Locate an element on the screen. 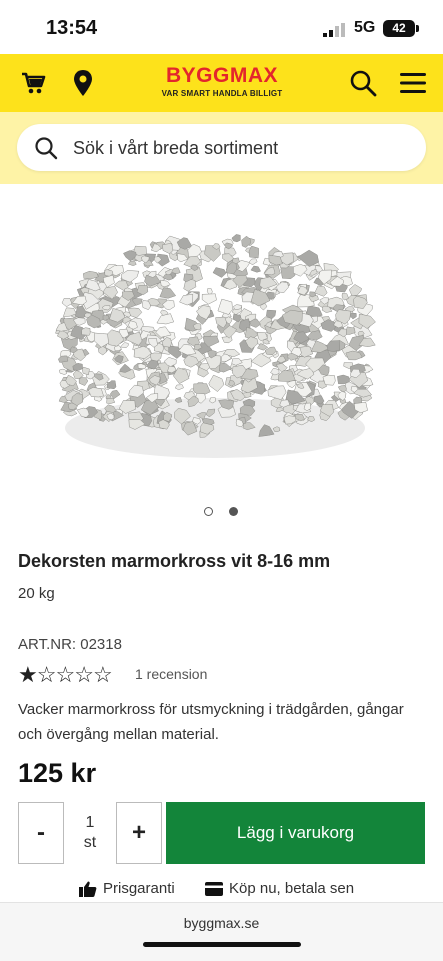 This screenshot has height=961, width=443. cart-icon is located at coordinates (33, 83).